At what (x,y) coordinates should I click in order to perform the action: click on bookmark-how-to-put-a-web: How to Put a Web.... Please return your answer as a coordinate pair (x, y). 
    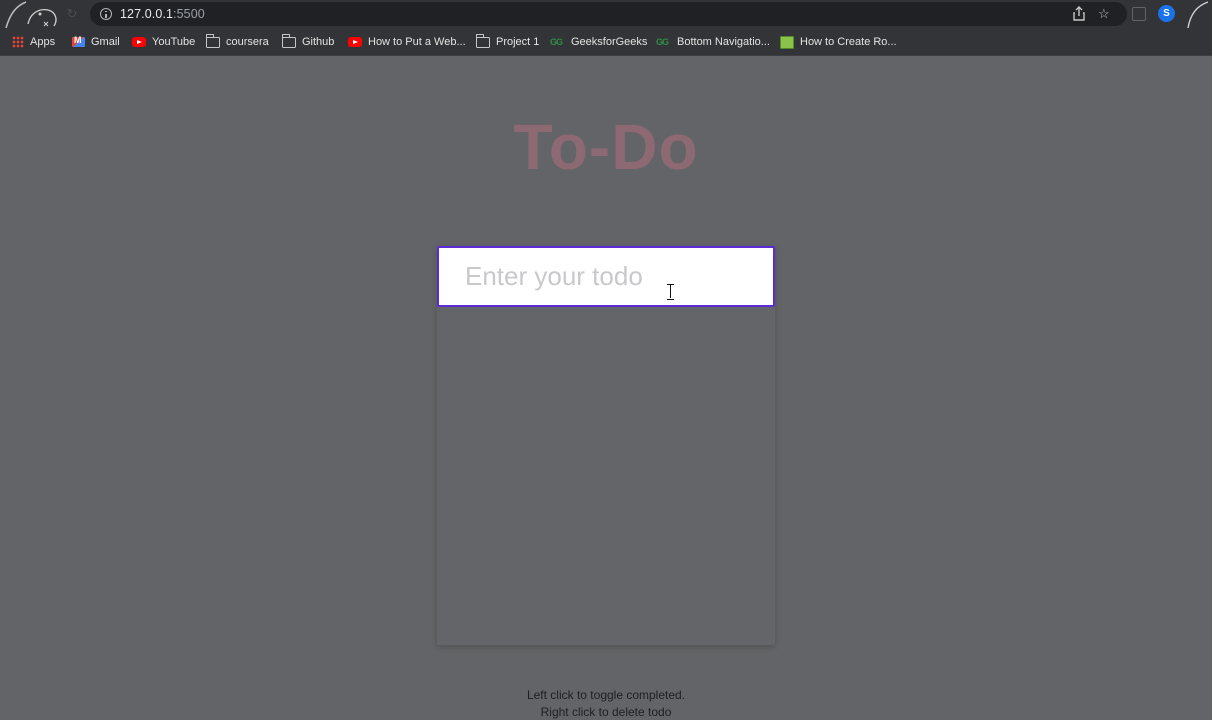
    Looking at the image, I should click on (407, 42).